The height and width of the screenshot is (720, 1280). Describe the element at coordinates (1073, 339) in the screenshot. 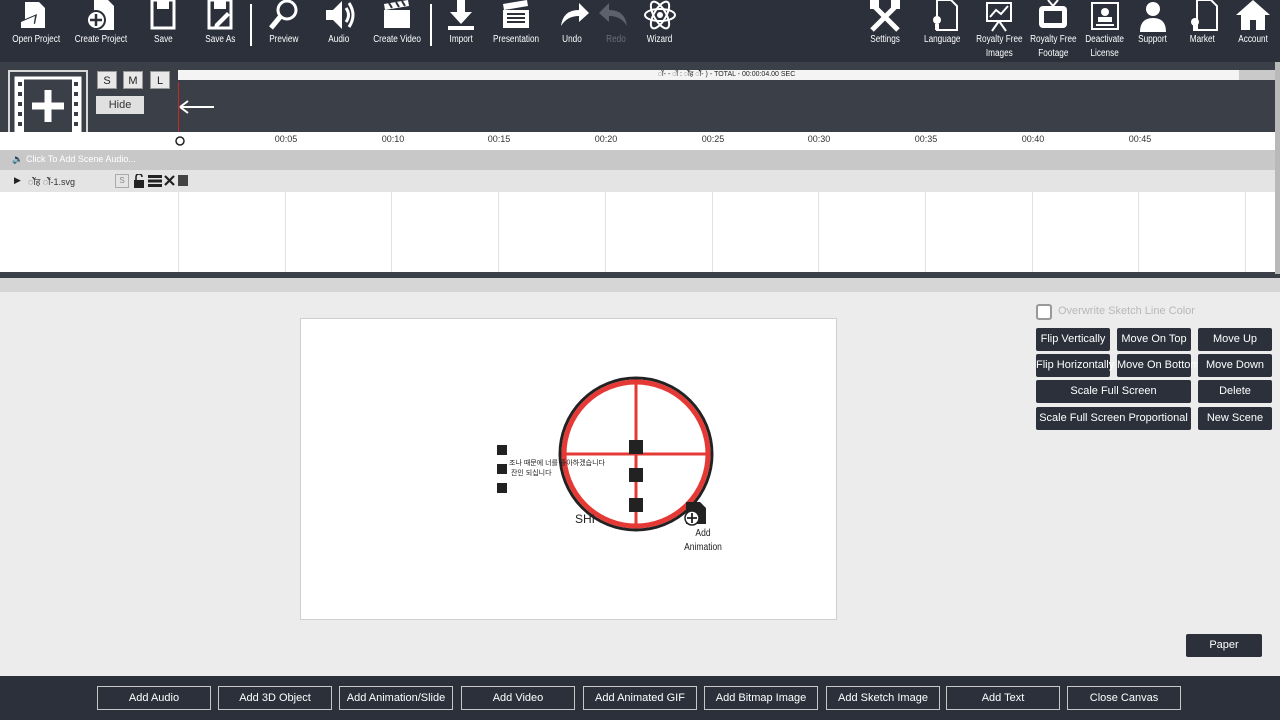

I see `flip-vertically-button: Flip Vertically` at that location.